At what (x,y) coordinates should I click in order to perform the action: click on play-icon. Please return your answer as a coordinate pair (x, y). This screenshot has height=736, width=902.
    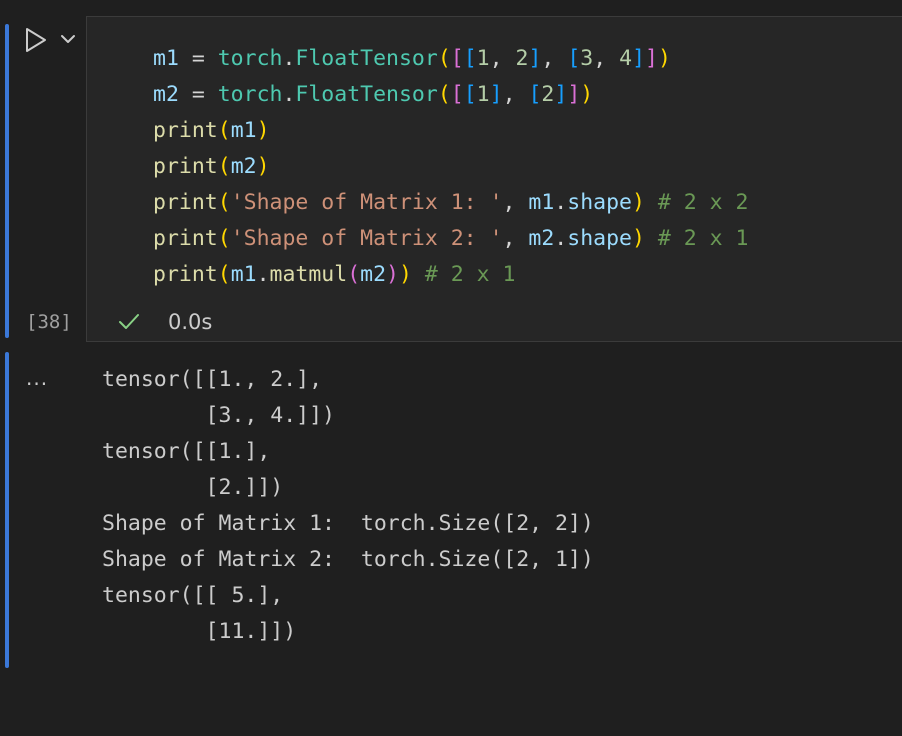
    Looking at the image, I should click on (36, 40).